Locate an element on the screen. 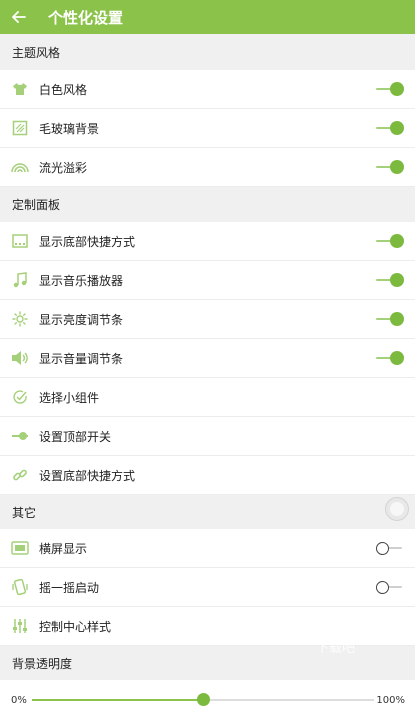 Image resolution: width=415 pixels, height=720 pixels. panel-item-top-switches: 设置顶部开关 is located at coordinates (207, 436).